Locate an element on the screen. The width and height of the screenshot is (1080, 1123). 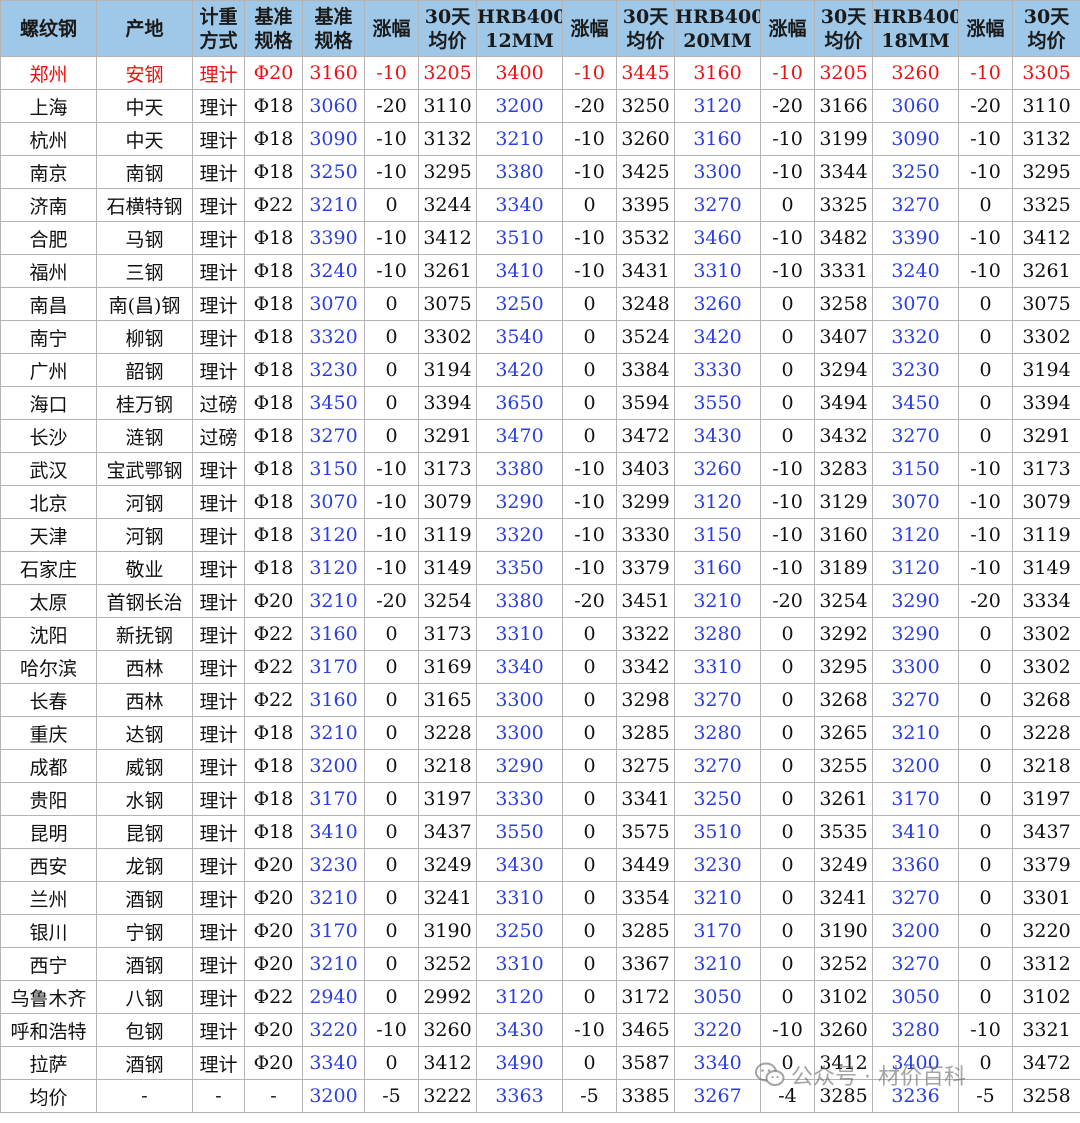
price-20mm-cell: 3270 is located at coordinates (717, 766).